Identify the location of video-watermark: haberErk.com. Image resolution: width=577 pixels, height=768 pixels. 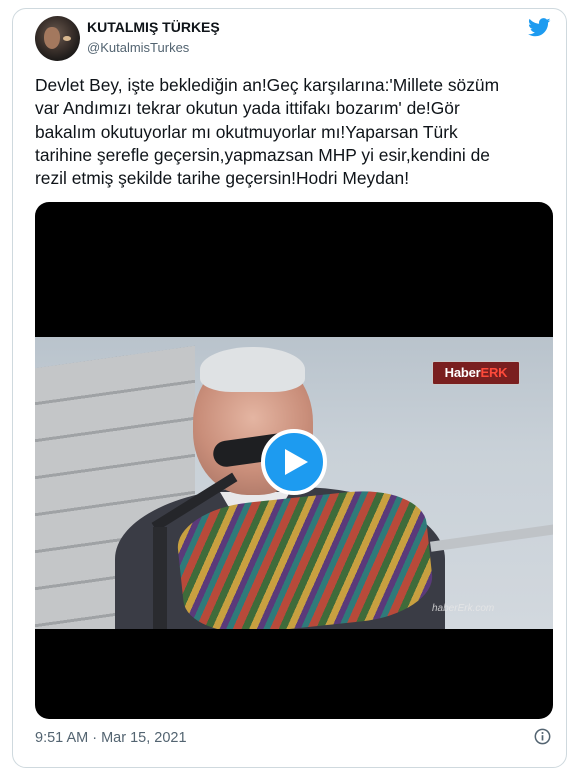
(463, 608).